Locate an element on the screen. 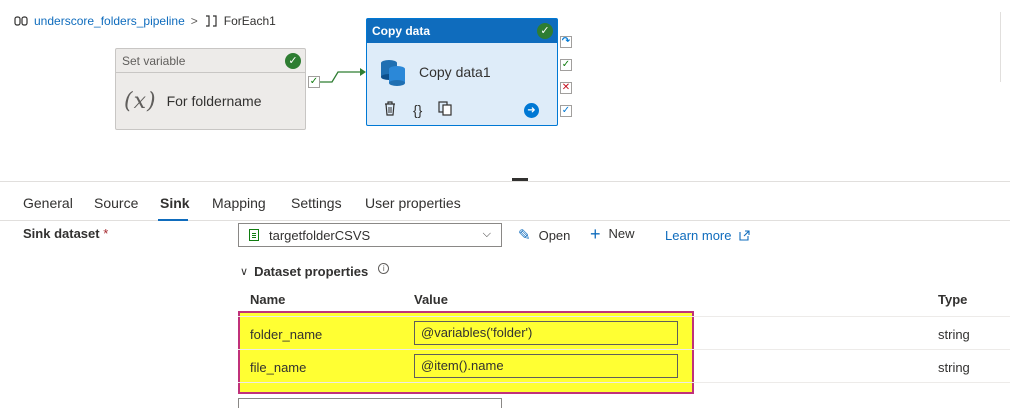 This screenshot has height=408, width=1010. open-dataset-button: ✎ Open is located at coordinates (544, 235).